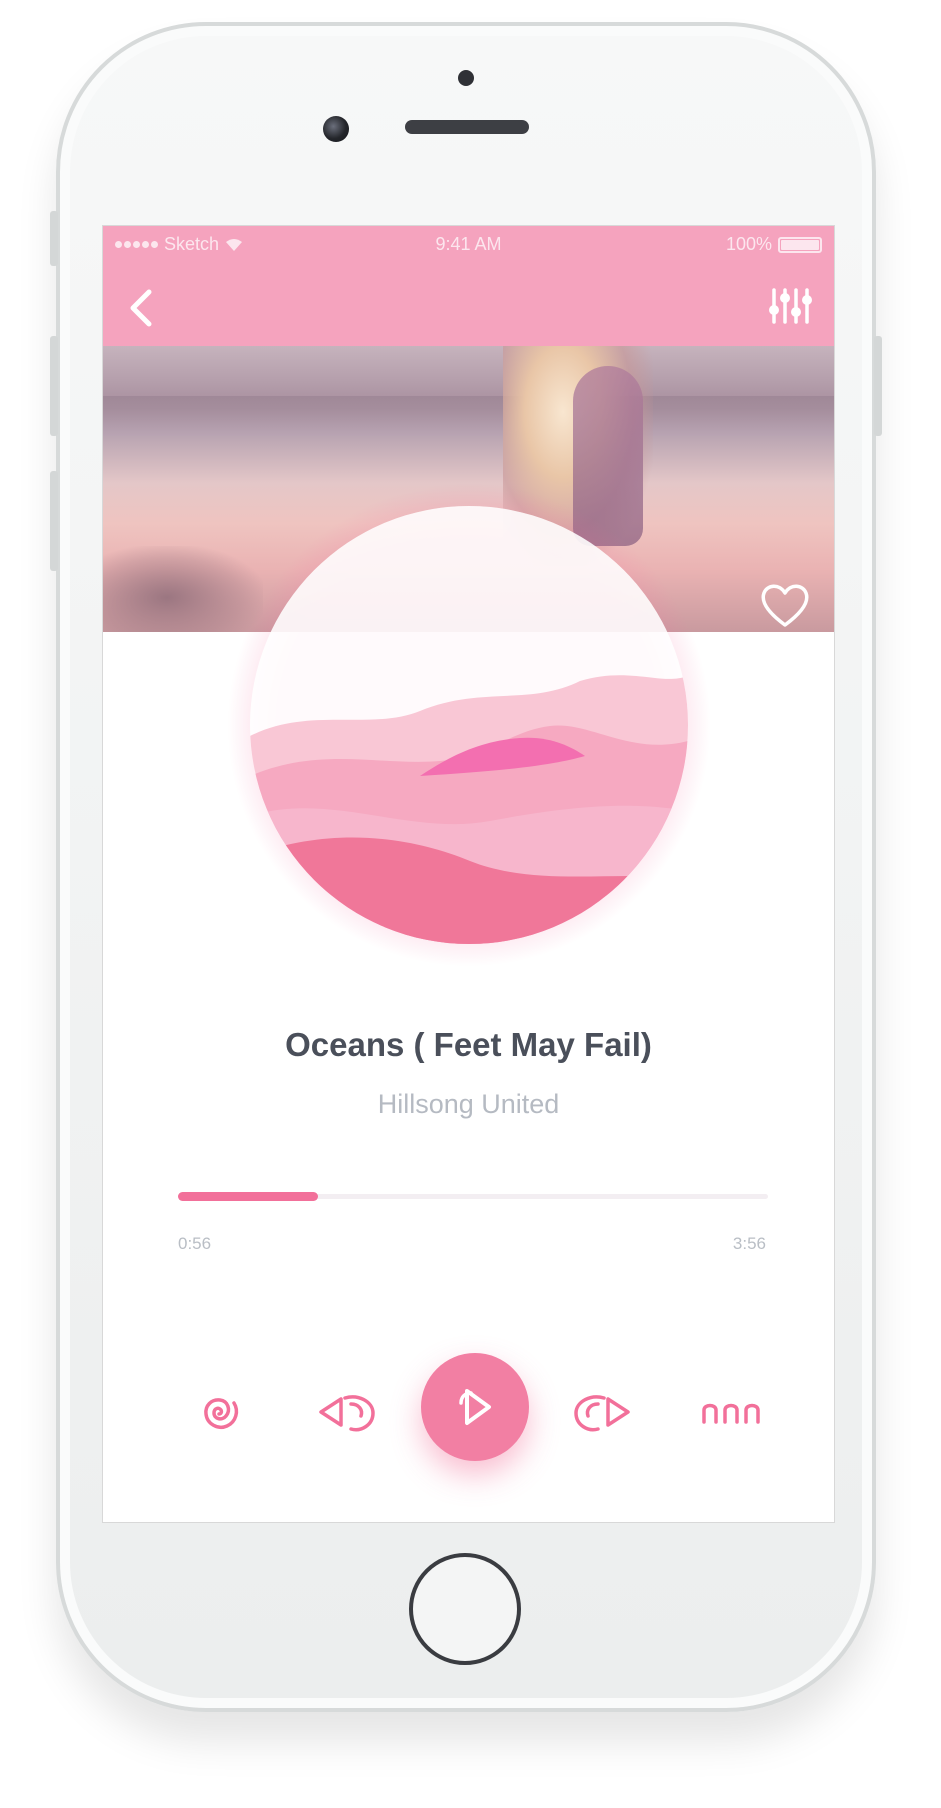 The image size is (941, 1808). I want to click on status-time: 9:41 AM, so click(468, 244).